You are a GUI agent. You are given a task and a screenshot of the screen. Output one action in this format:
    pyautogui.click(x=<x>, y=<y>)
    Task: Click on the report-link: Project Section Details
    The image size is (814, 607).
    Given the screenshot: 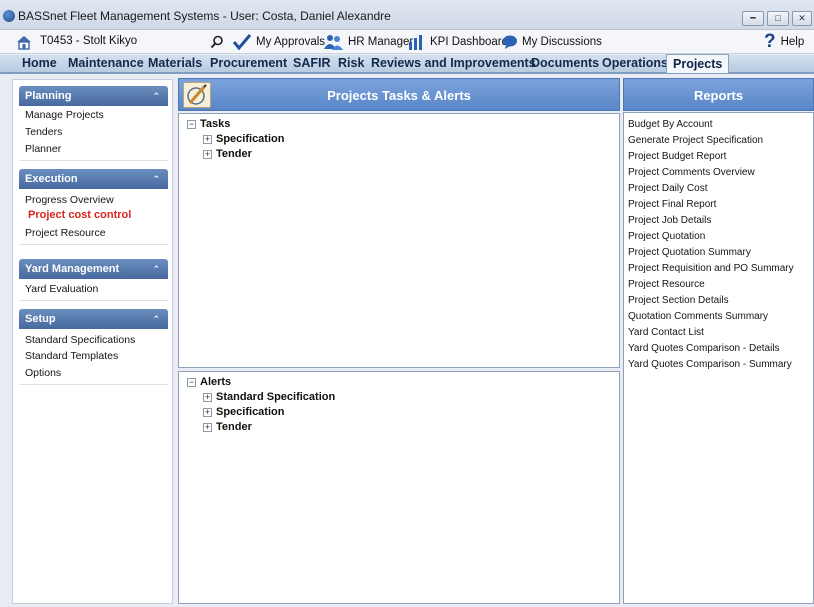 What is the action you would take?
    pyautogui.click(x=678, y=300)
    